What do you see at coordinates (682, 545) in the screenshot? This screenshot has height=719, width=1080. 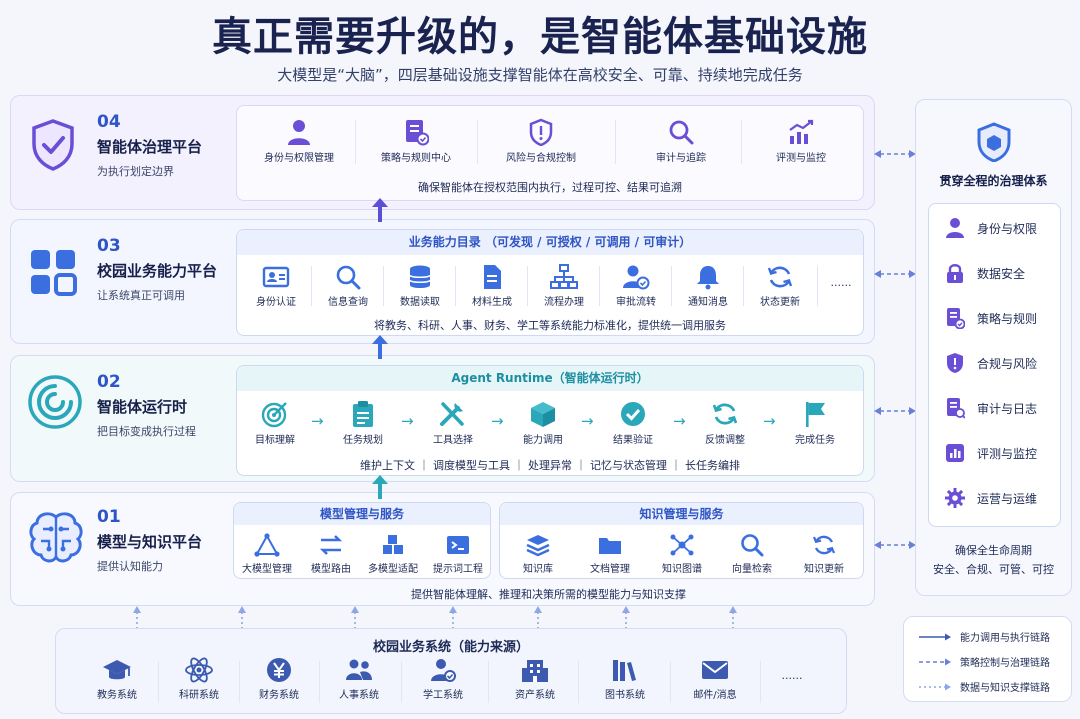 I see `graph-nodes-icon` at bounding box center [682, 545].